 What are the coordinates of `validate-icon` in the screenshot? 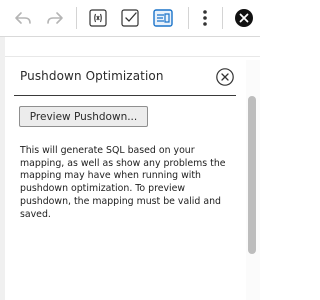 It's located at (130, 18).